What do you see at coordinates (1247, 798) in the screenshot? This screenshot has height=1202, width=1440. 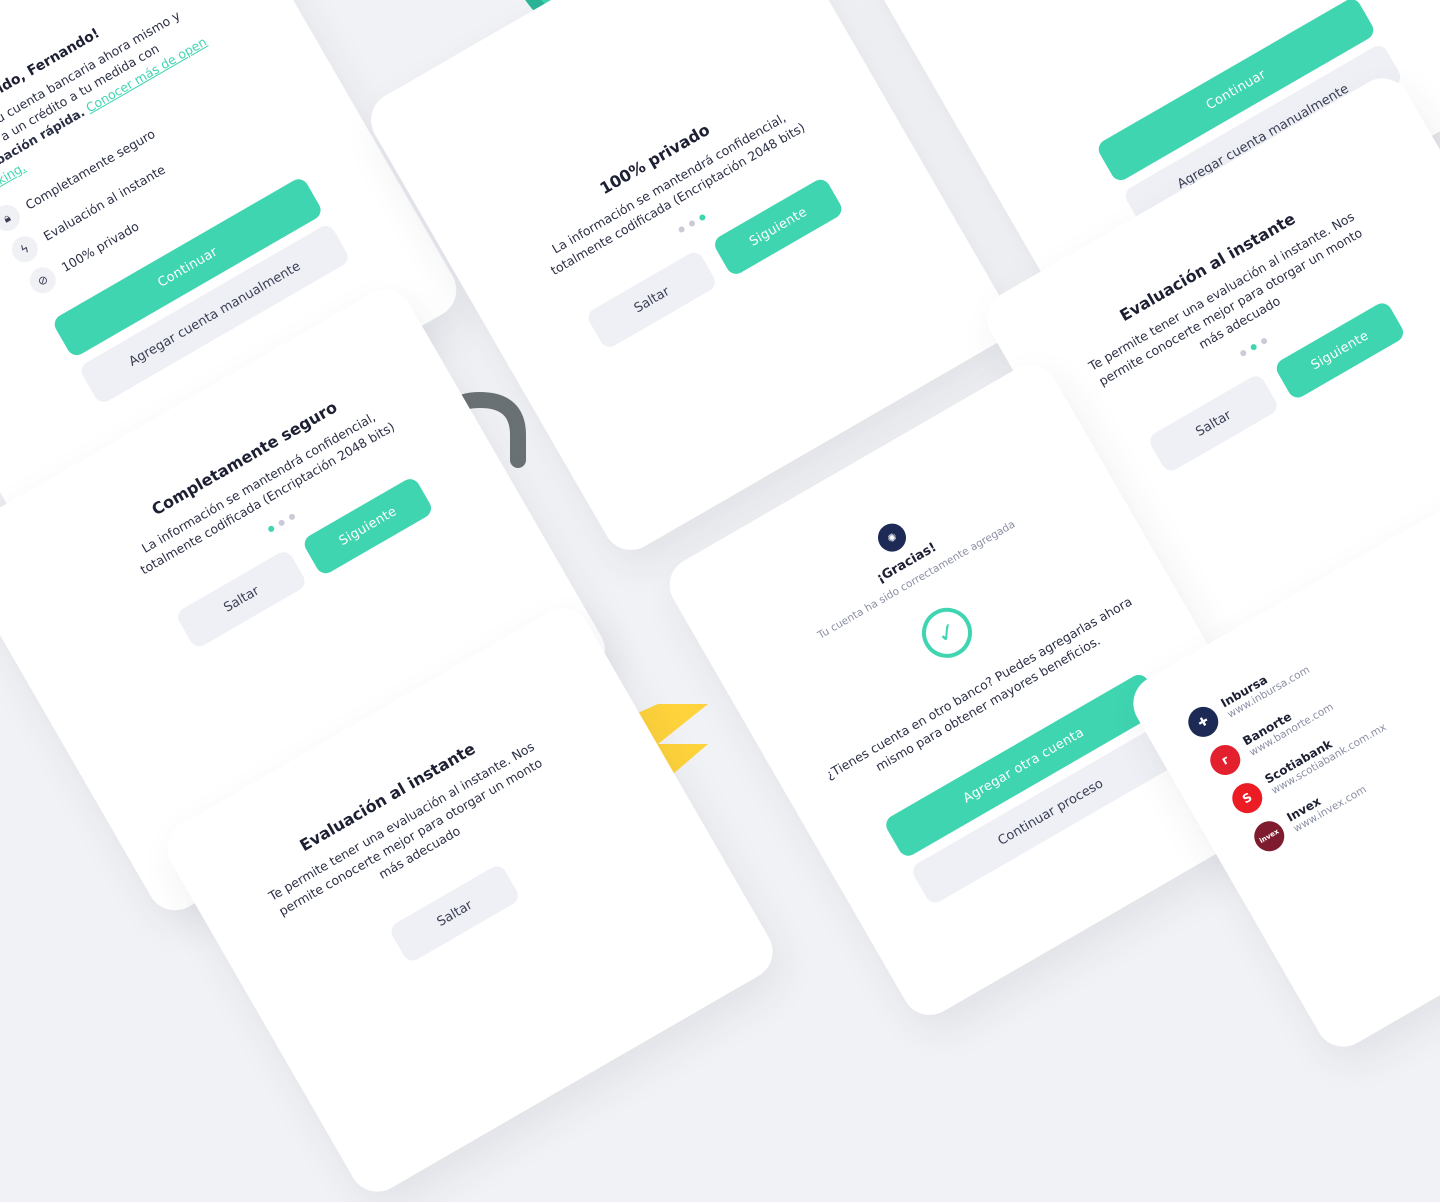 I see `scotiabank-logo-icon: S` at bounding box center [1247, 798].